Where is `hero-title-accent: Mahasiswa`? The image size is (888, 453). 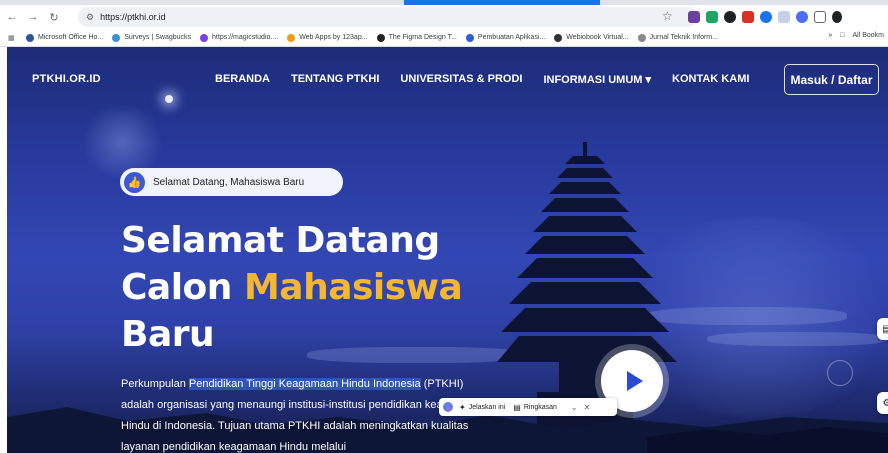
hero-title-accent: Mahasiswa is located at coordinates (353, 287).